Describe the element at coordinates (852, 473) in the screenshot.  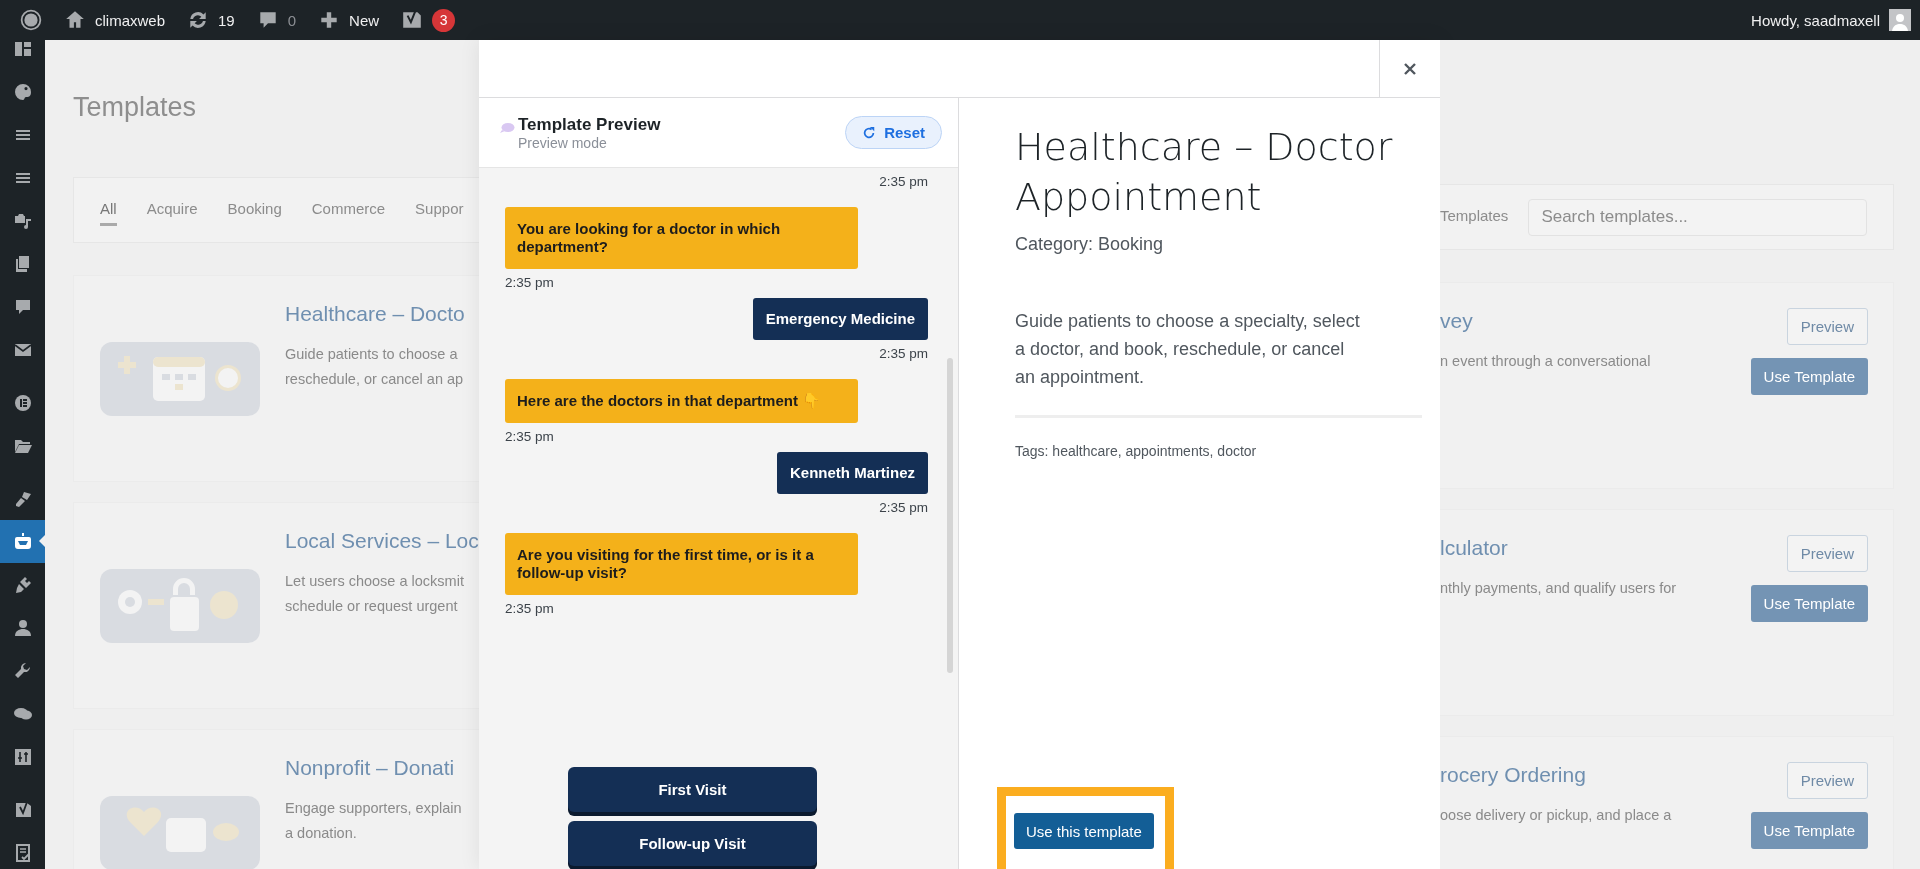
I see `user-message: Kenneth Martinez` at that location.